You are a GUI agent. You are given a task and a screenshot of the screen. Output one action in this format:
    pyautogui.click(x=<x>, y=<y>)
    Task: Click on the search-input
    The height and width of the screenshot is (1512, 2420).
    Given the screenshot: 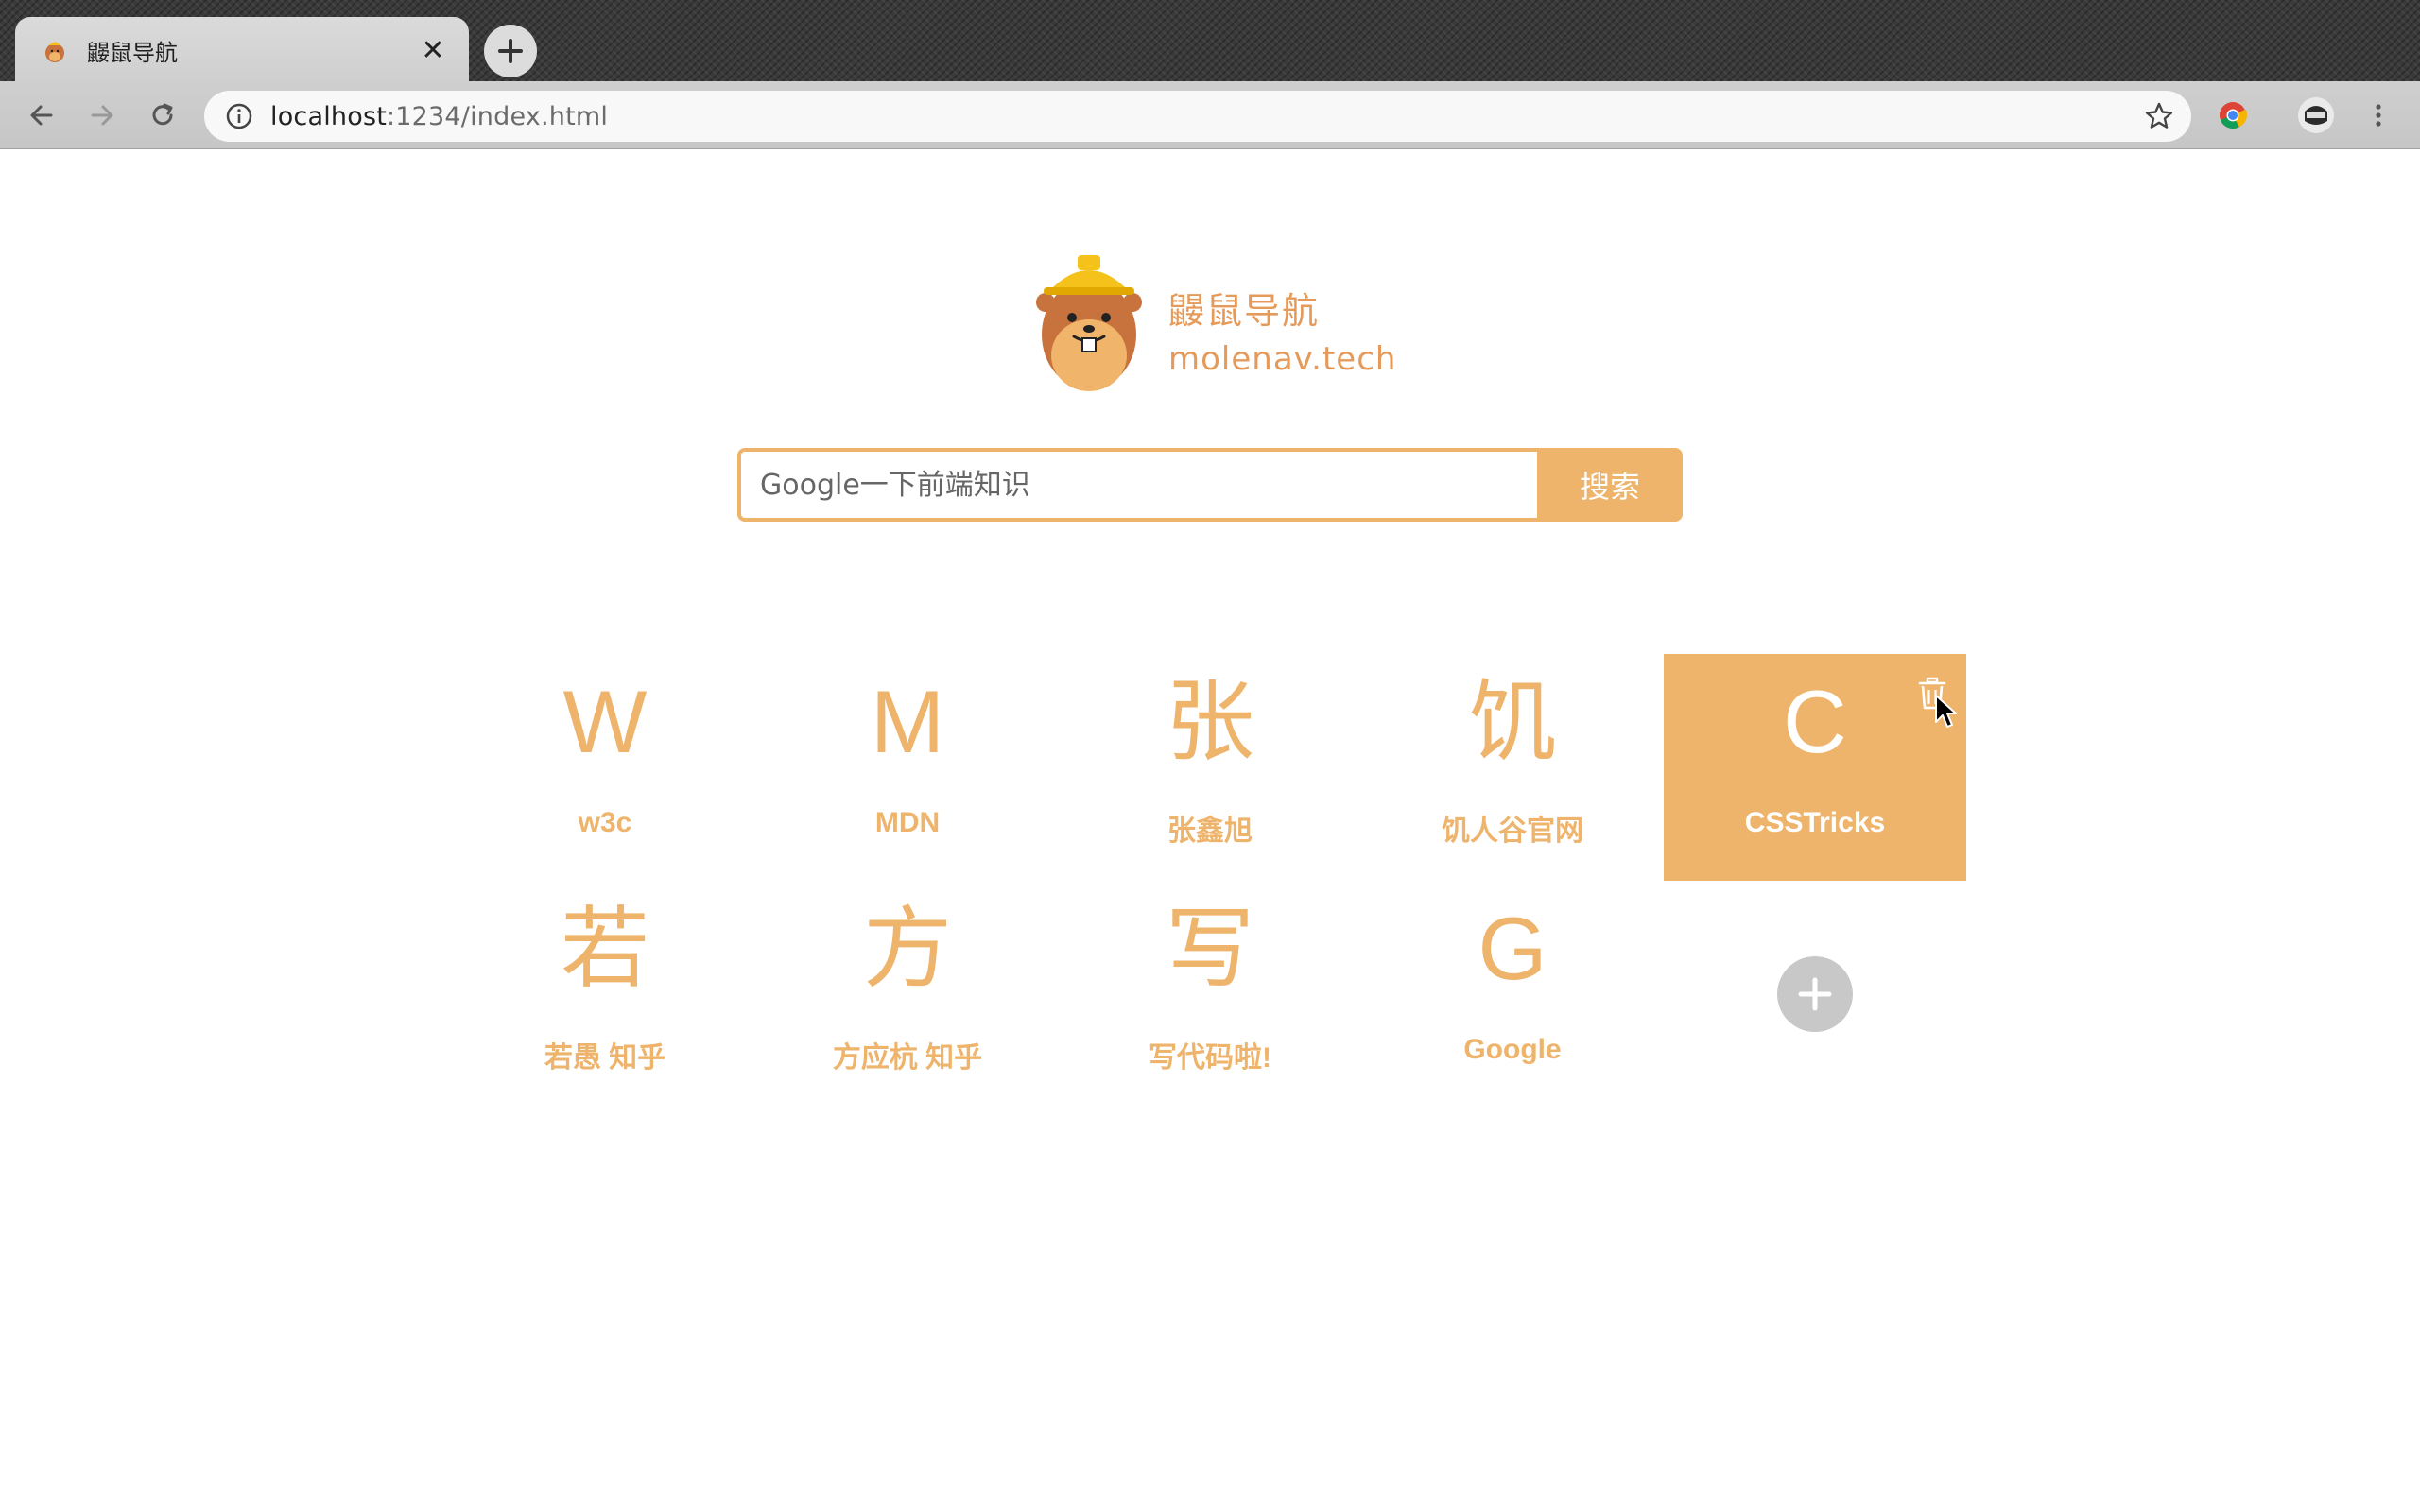 What is the action you would take?
    pyautogui.click(x=1137, y=485)
    